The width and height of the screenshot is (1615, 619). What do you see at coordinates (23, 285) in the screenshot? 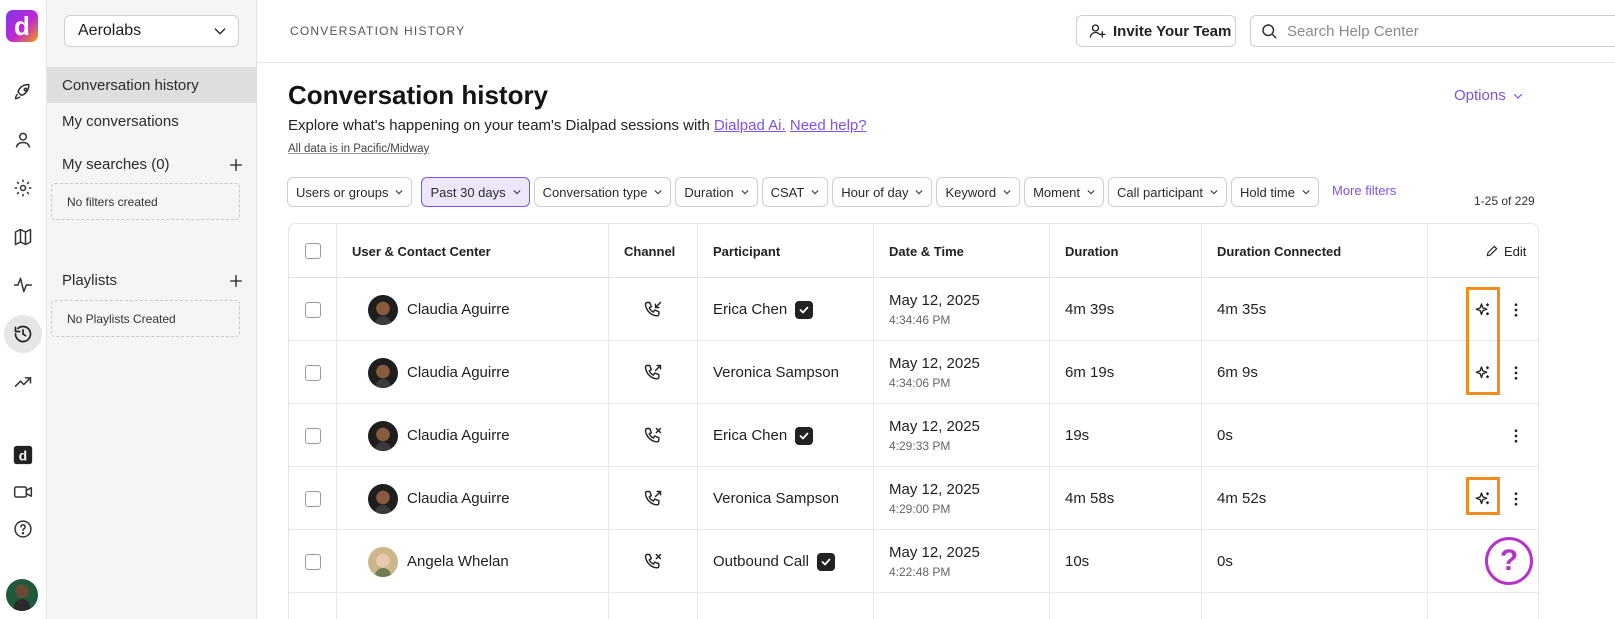
I see `activity-icon` at bounding box center [23, 285].